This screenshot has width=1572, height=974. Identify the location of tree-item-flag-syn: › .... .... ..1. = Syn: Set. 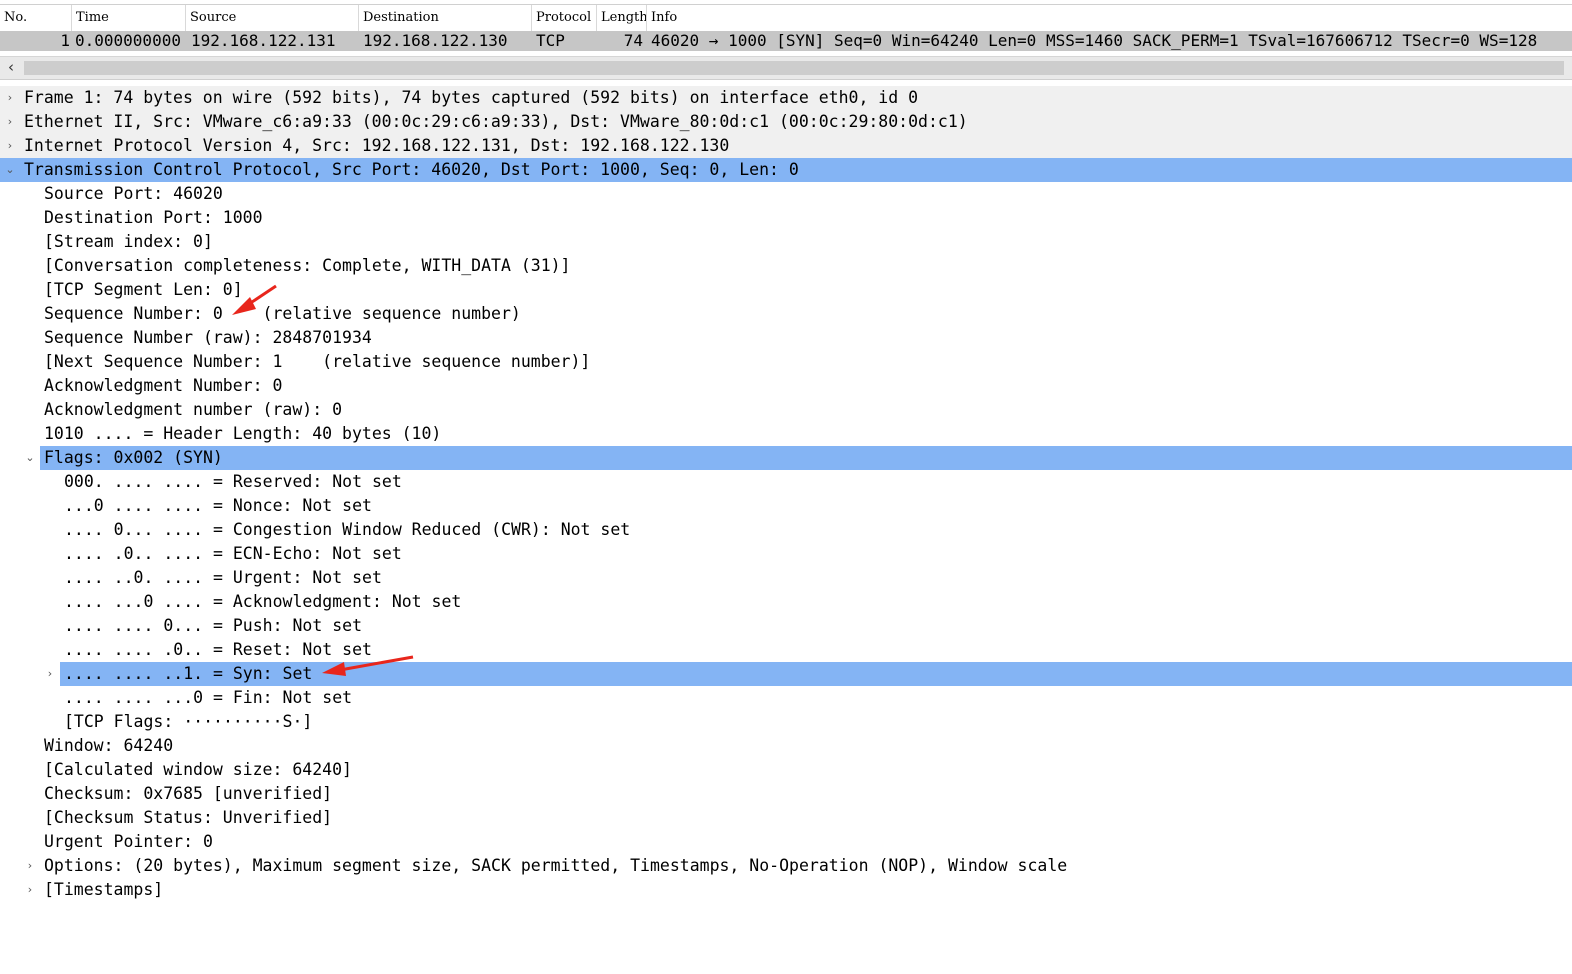
(786, 674).